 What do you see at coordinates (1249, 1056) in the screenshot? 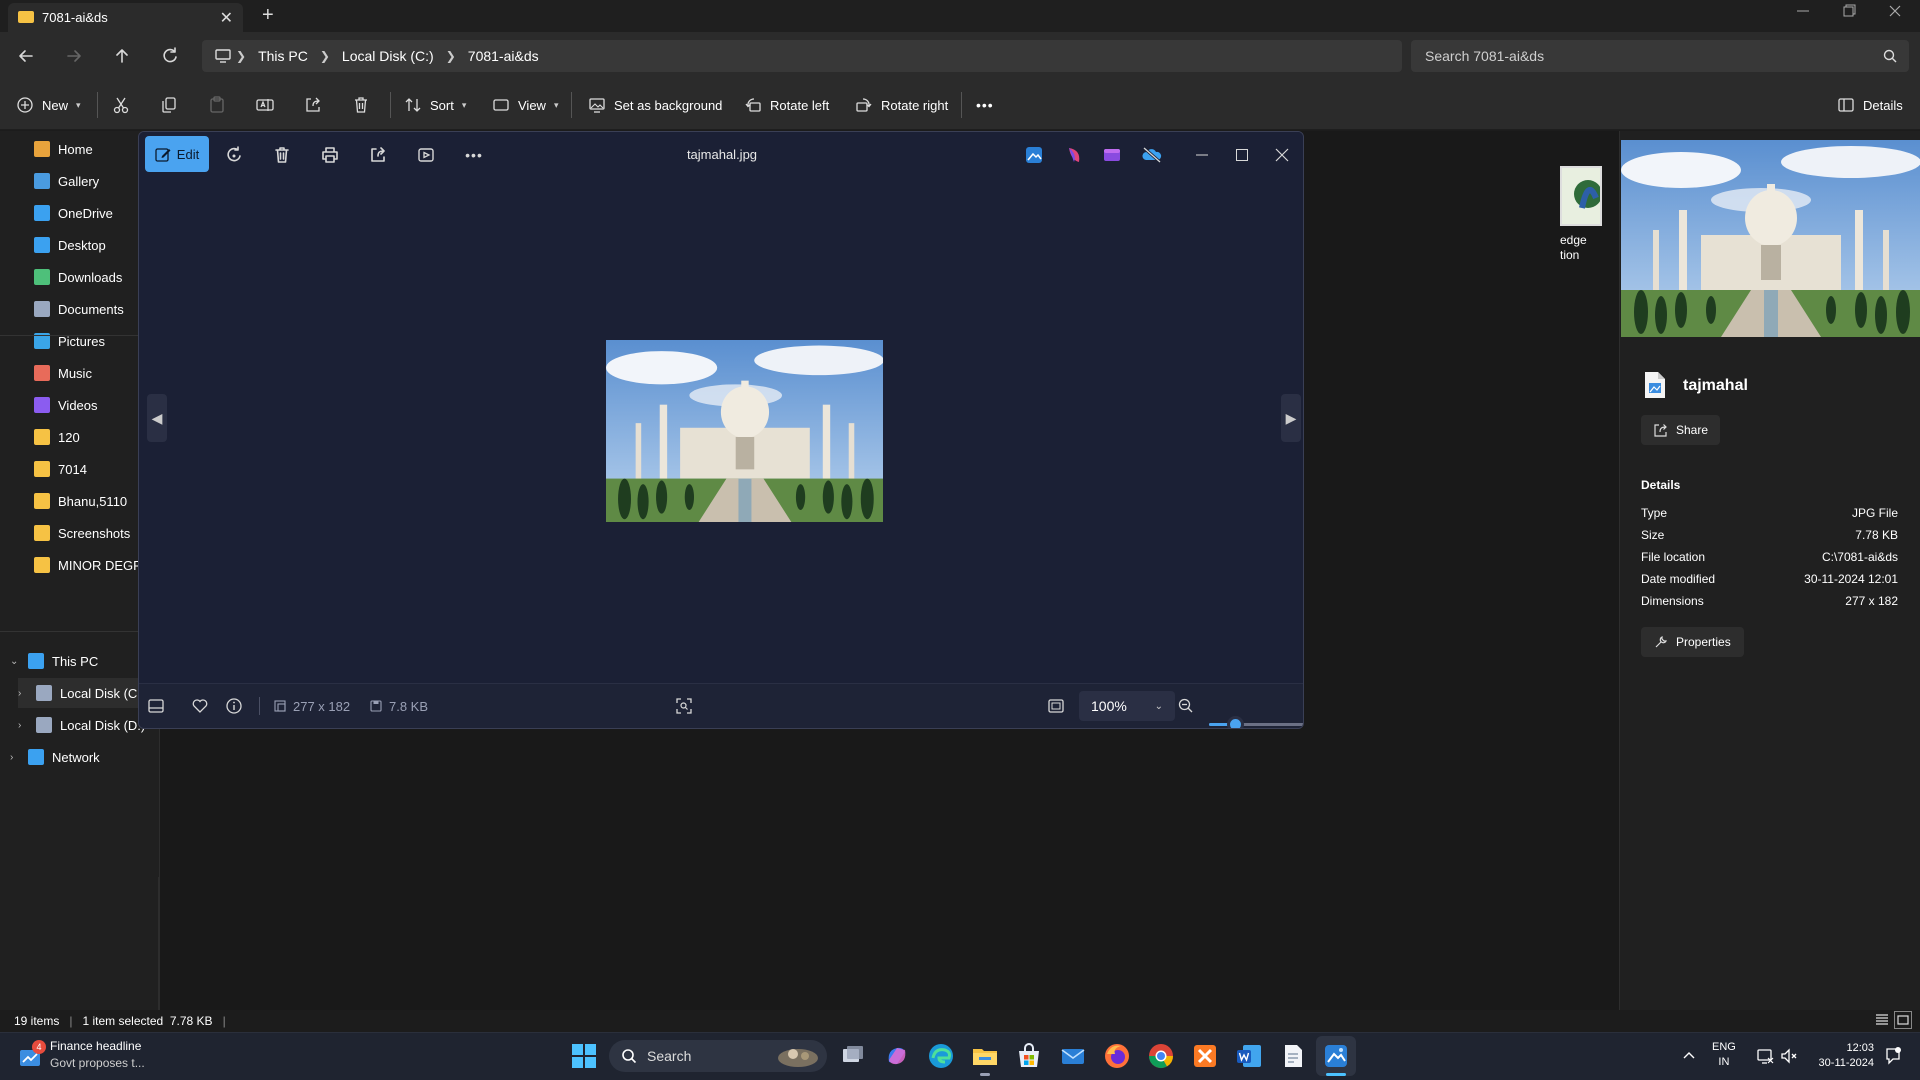
I see `word-icon` at bounding box center [1249, 1056].